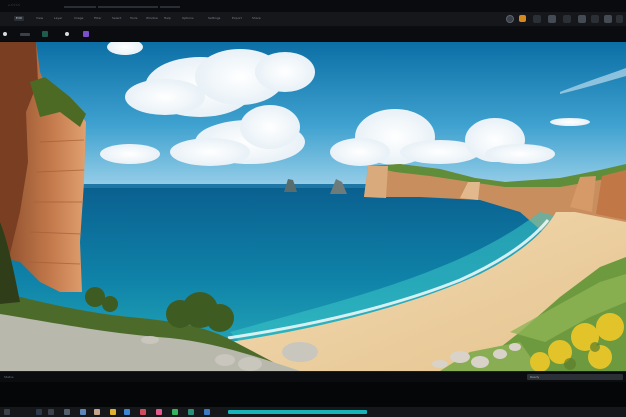  I want to click on camera-icon, so click(45, 34).